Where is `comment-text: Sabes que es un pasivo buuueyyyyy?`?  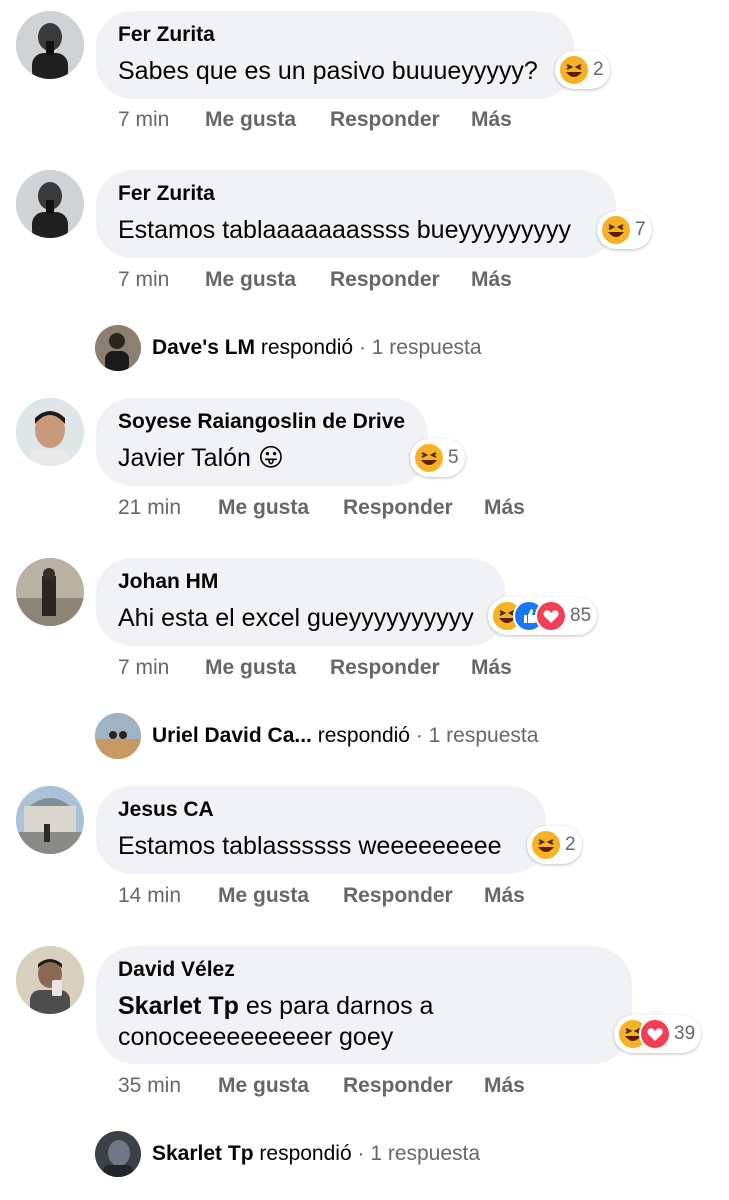
comment-text: Sabes que es un pasivo buuueyyyyy? is located at coordinates (328, 71).